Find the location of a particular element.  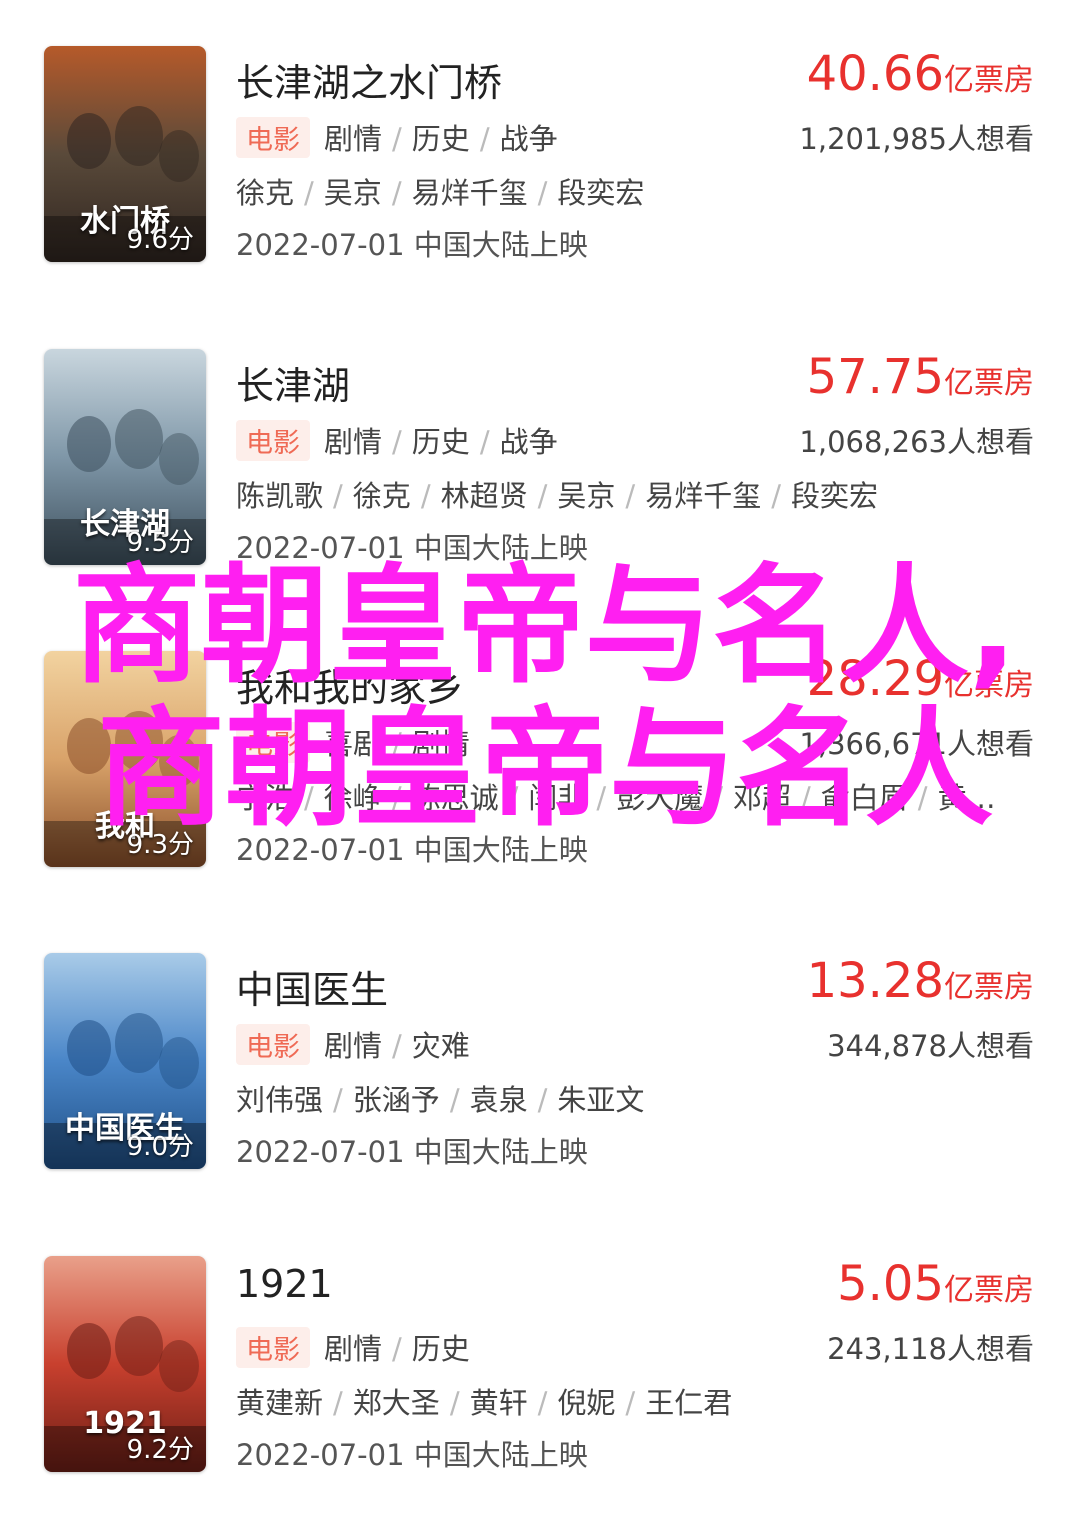

movie-title: 长津湖之水门桥 is located at coordinates (369, 79).